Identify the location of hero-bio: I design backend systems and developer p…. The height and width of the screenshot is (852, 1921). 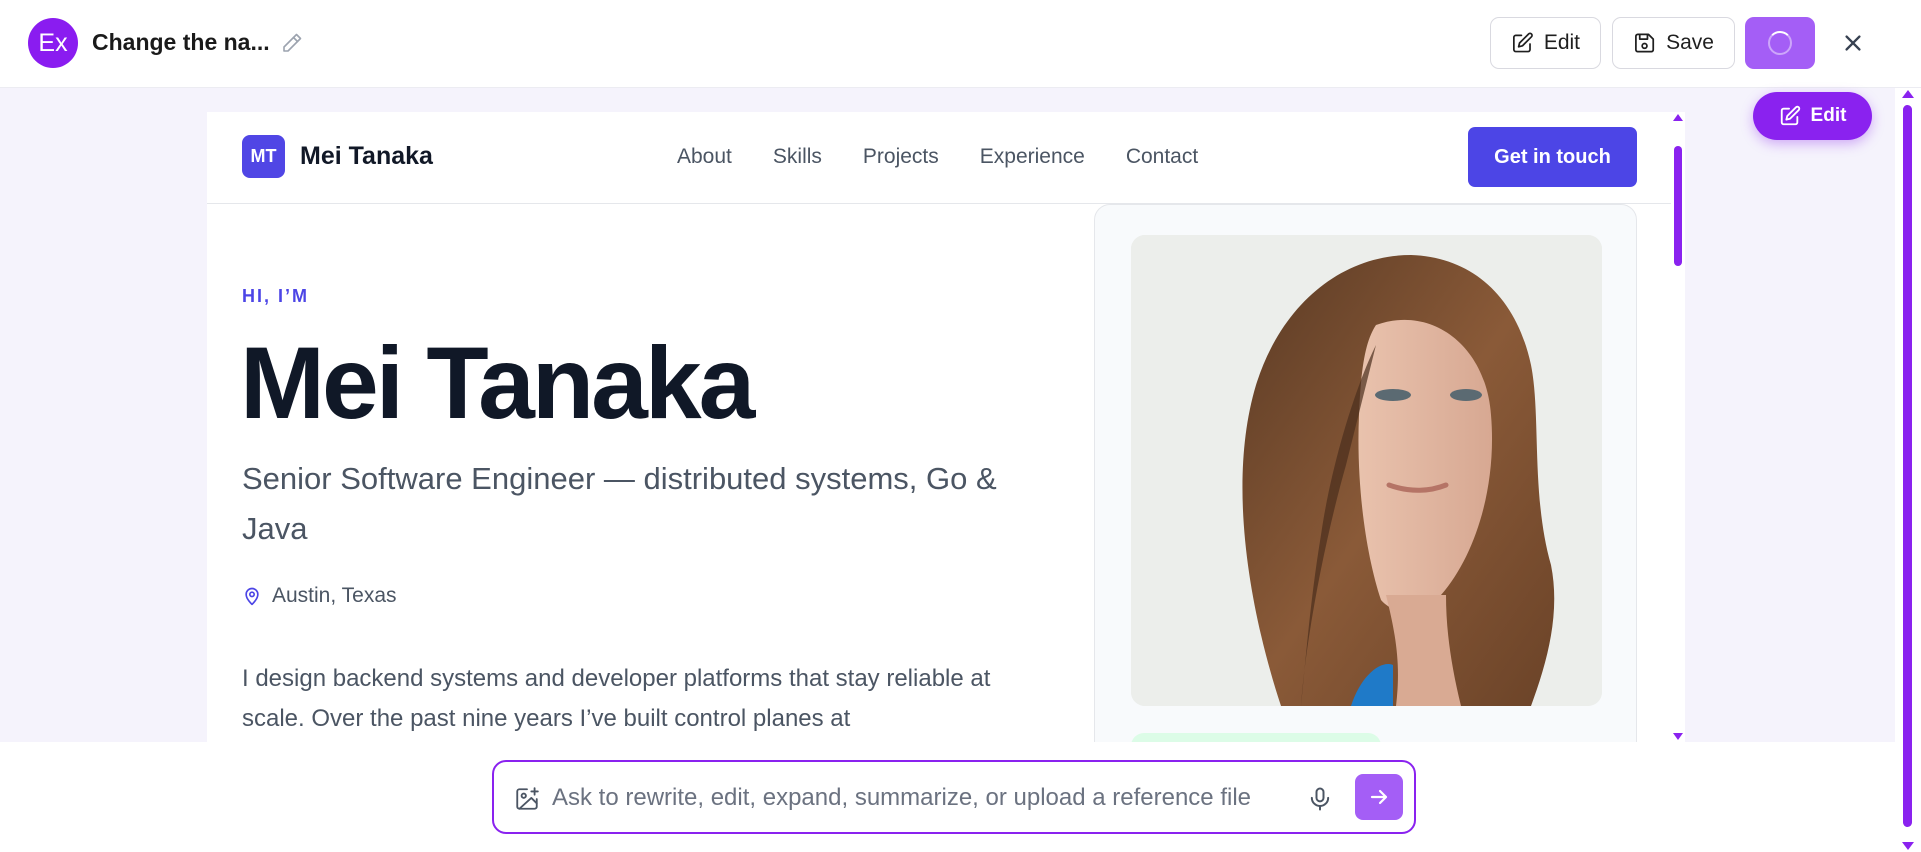
(616, 698).